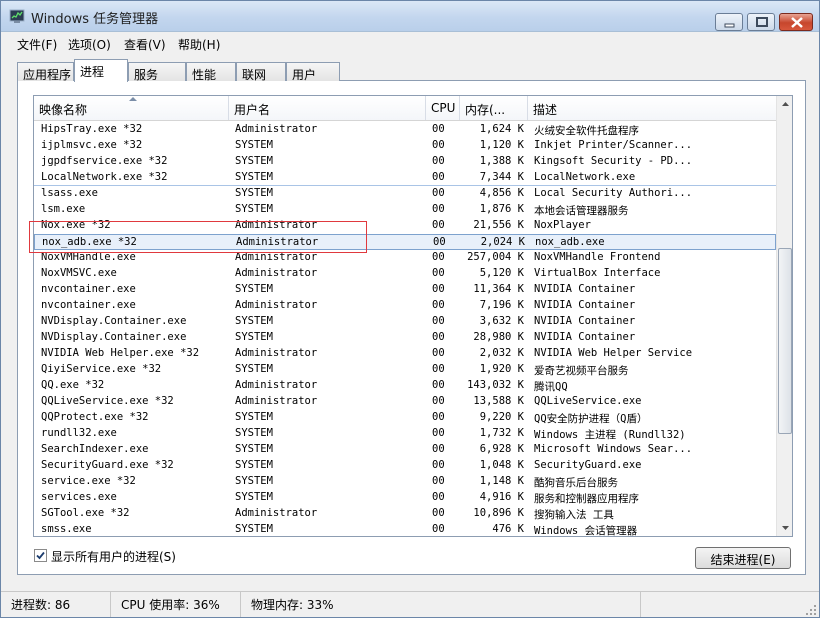 The width and height of the screenshot is (820, 618). What do you see at coordinates (501, 481) in the screenshot?
I see `process-memory: 1,148 K` at bounding box center [501, 481].